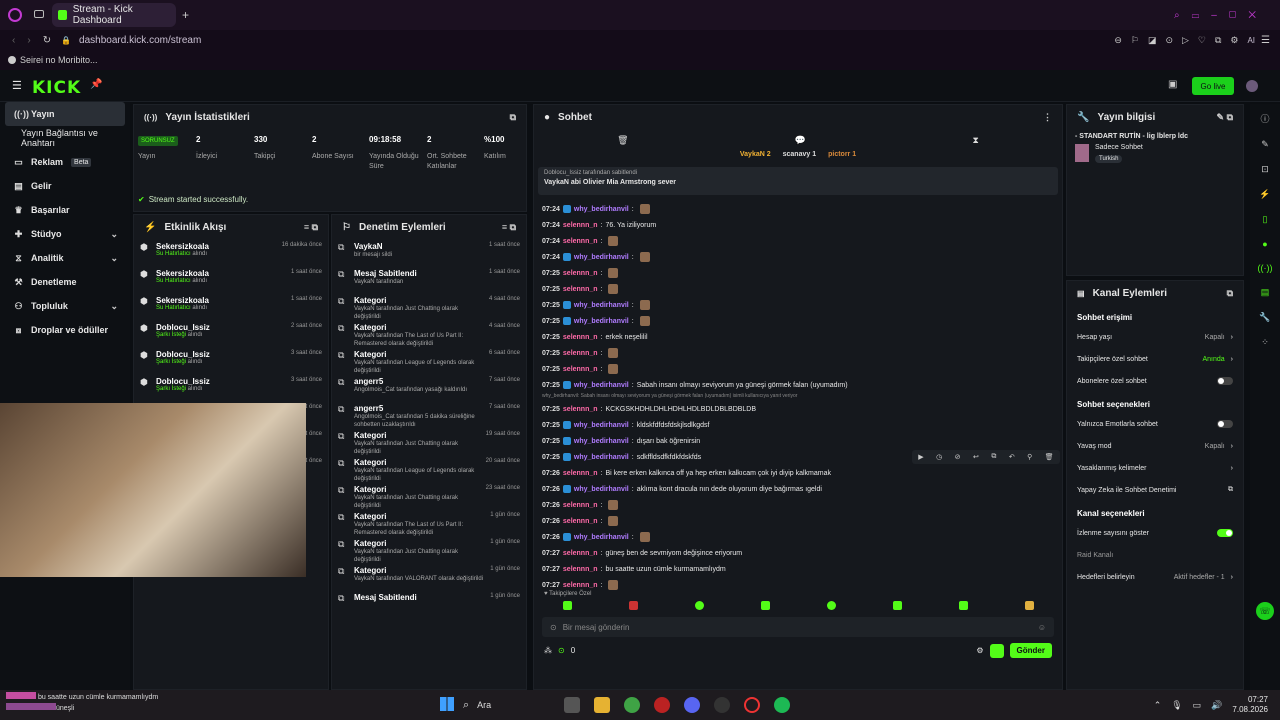 The height and width of the screenshot is (720, 1280). What do you see at coordinates (65, 162) in the screenshot?
I see `sidebar-item-reklam: ▭ Reklam Beta` at bounding box center [65, 162].